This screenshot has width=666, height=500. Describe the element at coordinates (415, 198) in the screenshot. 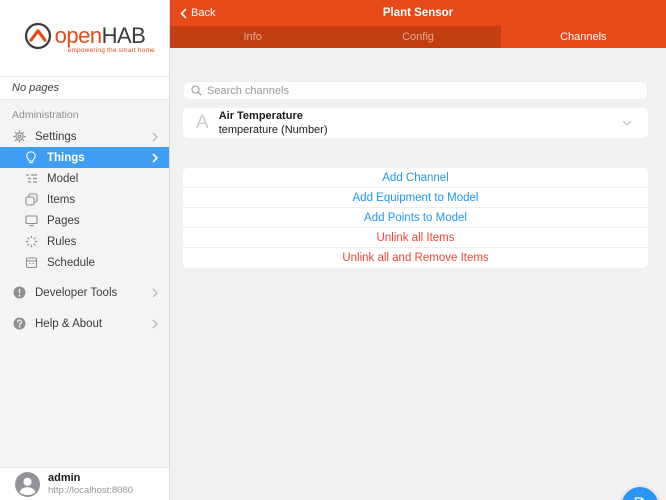

I see `add-equipment-to-model-button: Add Equipment to Model` at that location.